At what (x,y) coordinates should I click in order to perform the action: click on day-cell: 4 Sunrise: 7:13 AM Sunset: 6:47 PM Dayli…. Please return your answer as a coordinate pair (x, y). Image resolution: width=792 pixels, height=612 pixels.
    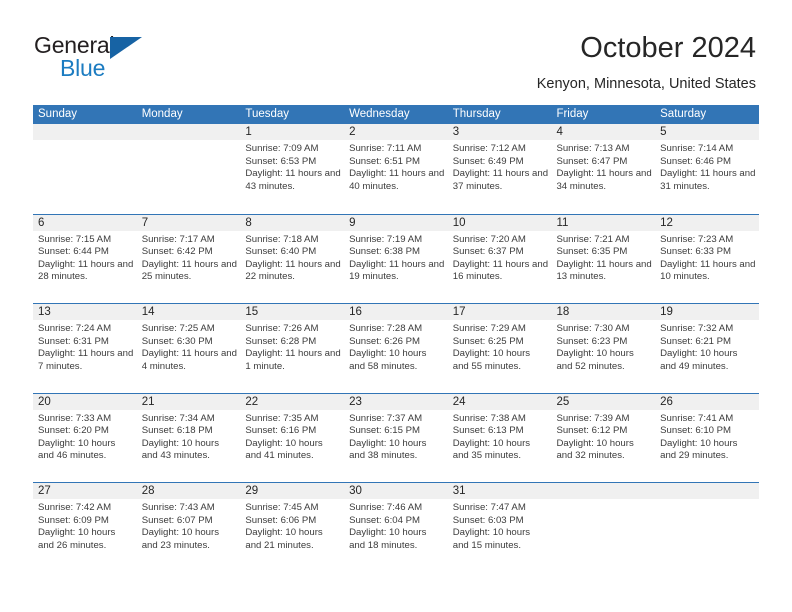
    Looking at the image, I should click on (603, 169).